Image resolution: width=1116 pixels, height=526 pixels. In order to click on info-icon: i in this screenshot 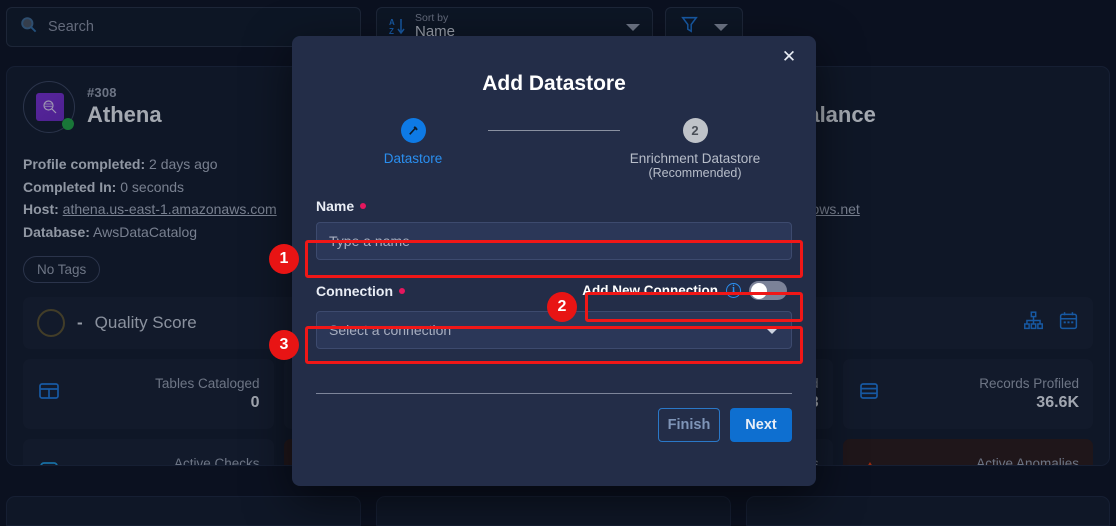, I will do `click(733, 290)`.